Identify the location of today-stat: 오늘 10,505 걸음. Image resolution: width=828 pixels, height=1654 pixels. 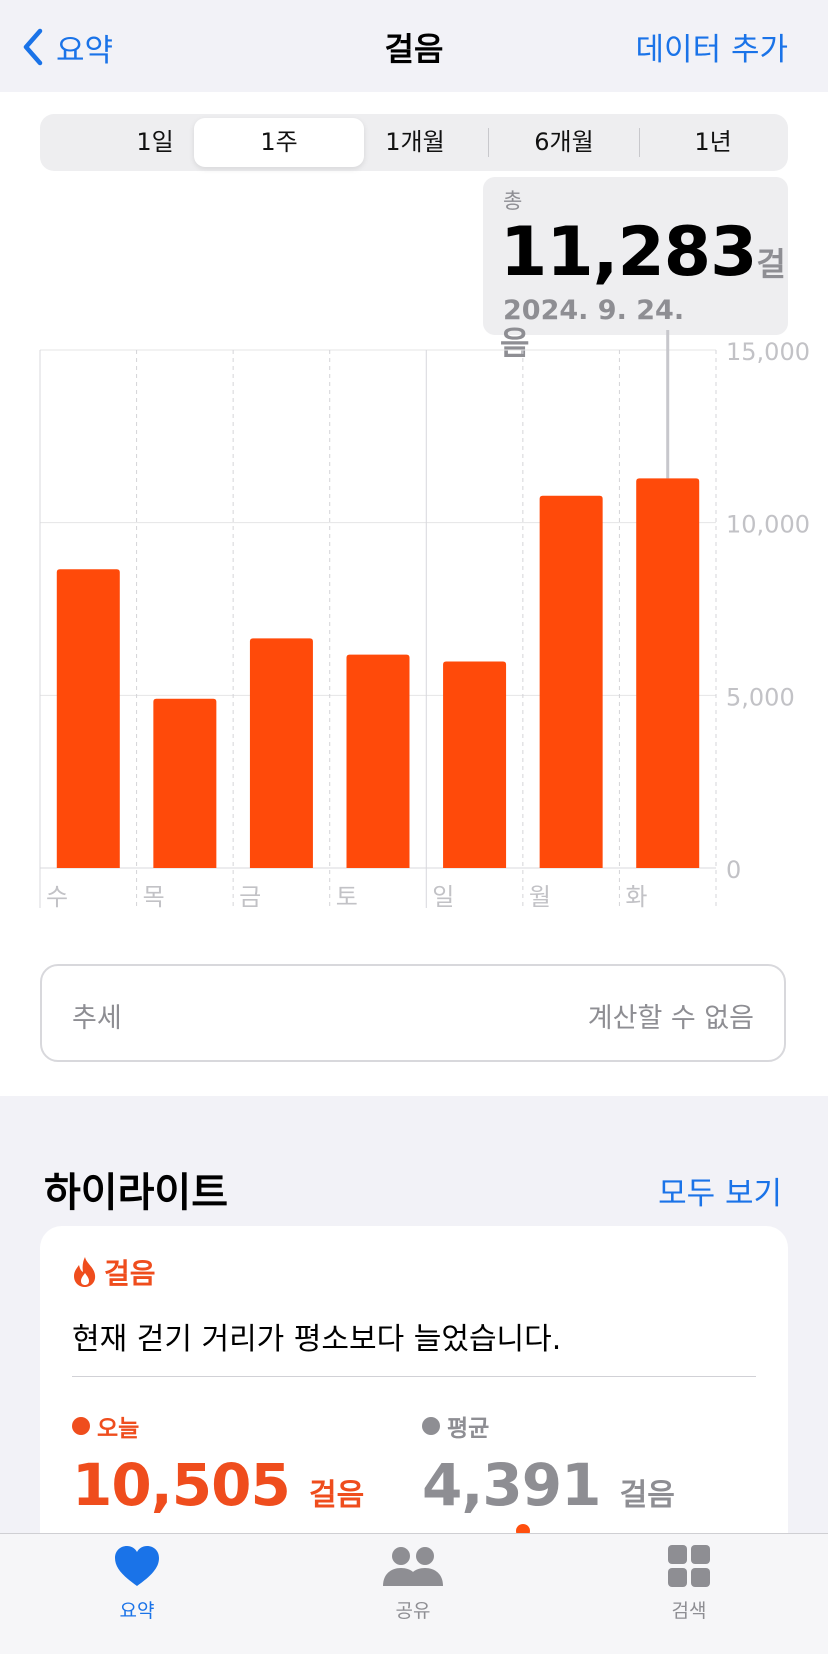
(218, 1464).